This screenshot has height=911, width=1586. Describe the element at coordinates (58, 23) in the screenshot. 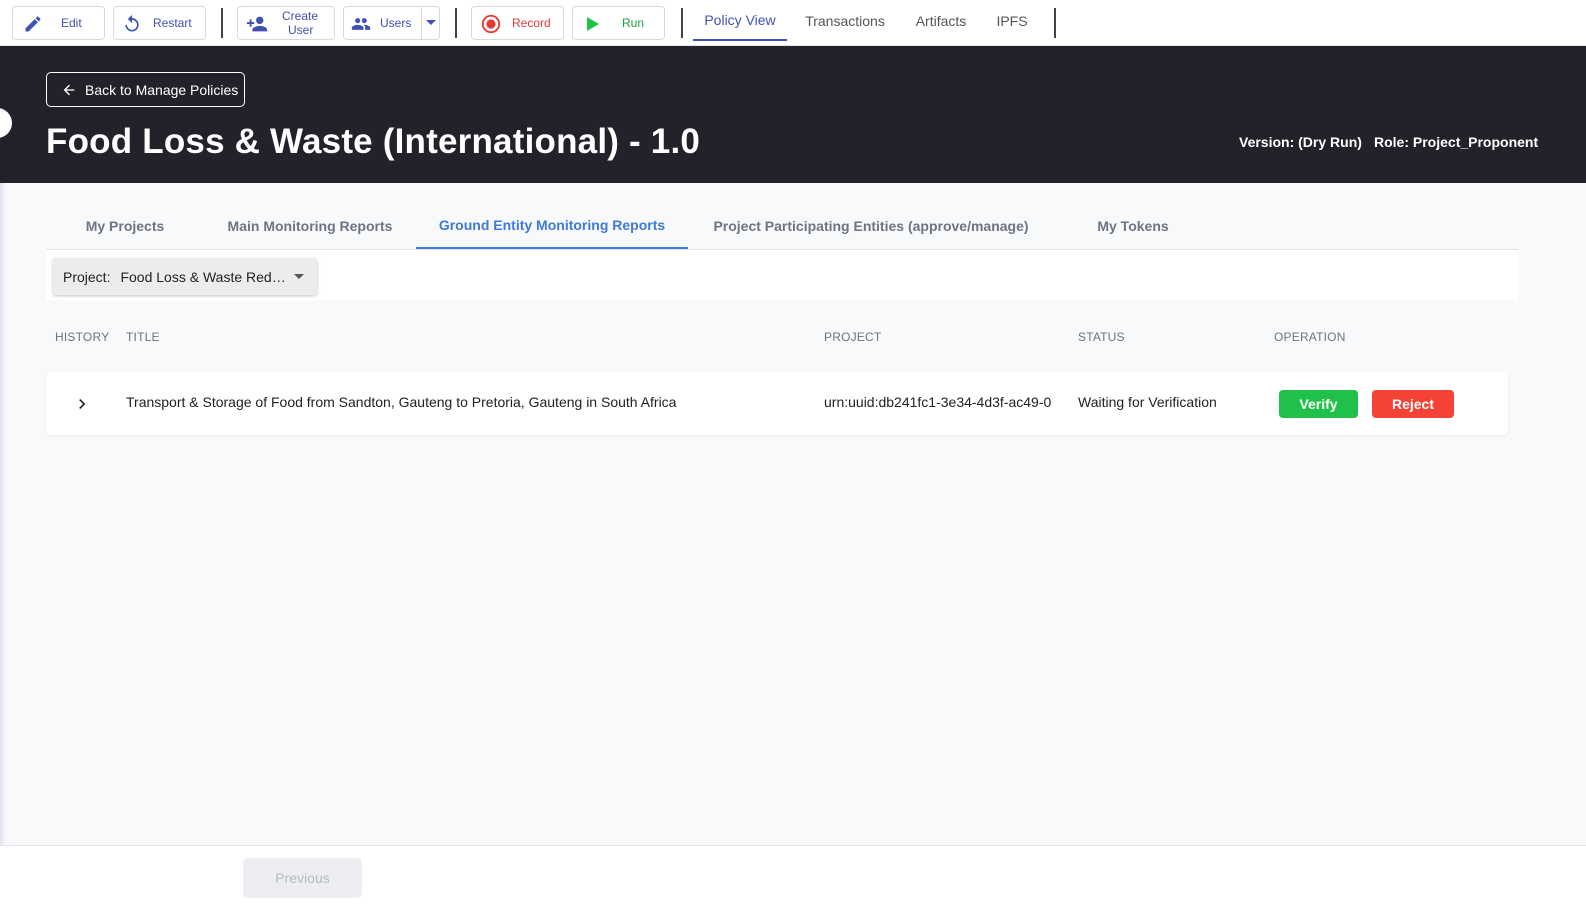

I see `edit-button: Edit` at that location.